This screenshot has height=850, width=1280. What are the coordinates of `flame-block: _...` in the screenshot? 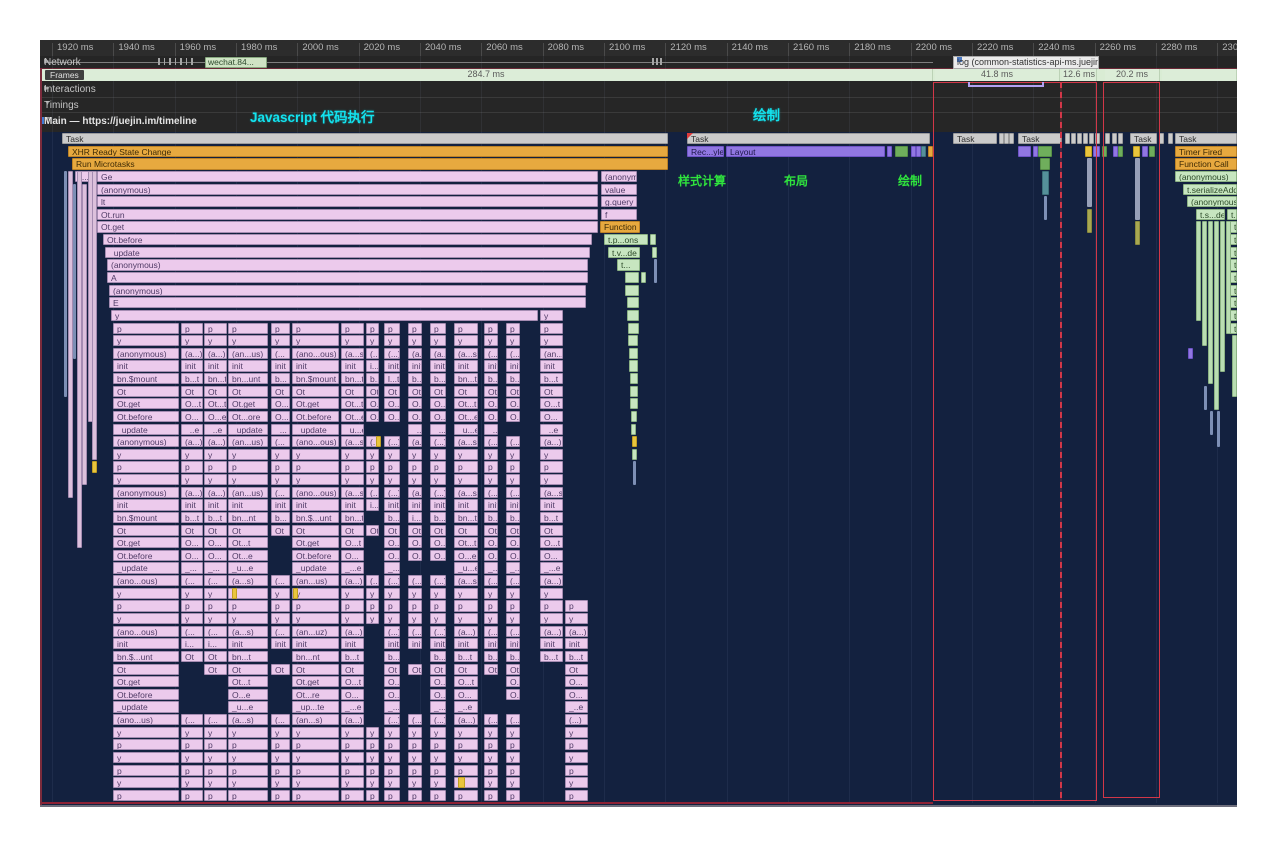 It's located at (192, 568).